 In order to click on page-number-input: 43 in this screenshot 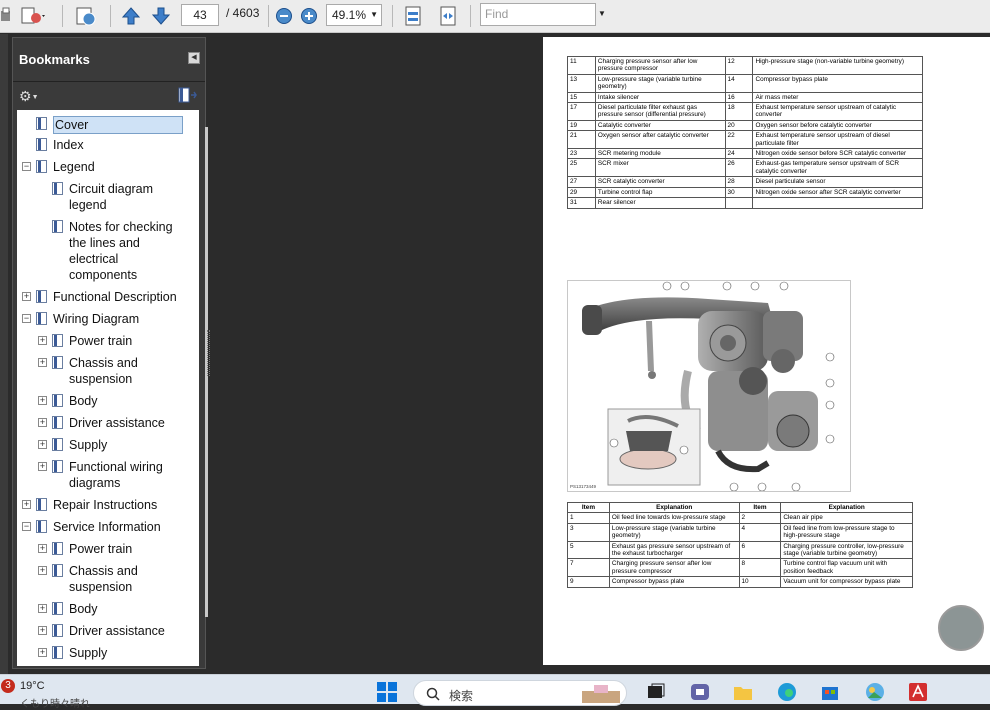, I will do `click(200, 15)`.